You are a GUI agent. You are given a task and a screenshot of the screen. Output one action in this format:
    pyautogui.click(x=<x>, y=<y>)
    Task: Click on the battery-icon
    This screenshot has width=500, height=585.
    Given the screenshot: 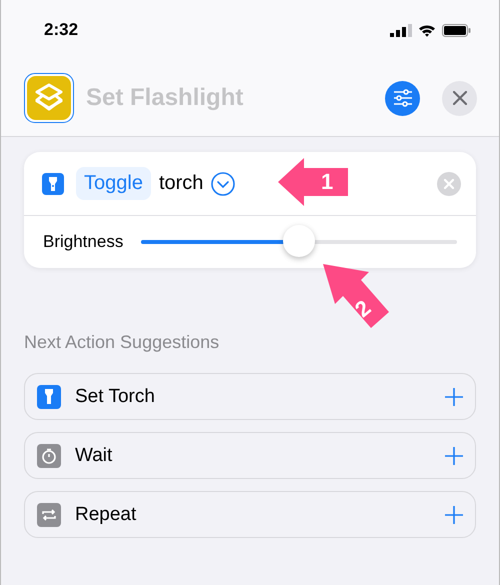 What is the action you would take?
    pyautogui.click(x=456, y=30)
    